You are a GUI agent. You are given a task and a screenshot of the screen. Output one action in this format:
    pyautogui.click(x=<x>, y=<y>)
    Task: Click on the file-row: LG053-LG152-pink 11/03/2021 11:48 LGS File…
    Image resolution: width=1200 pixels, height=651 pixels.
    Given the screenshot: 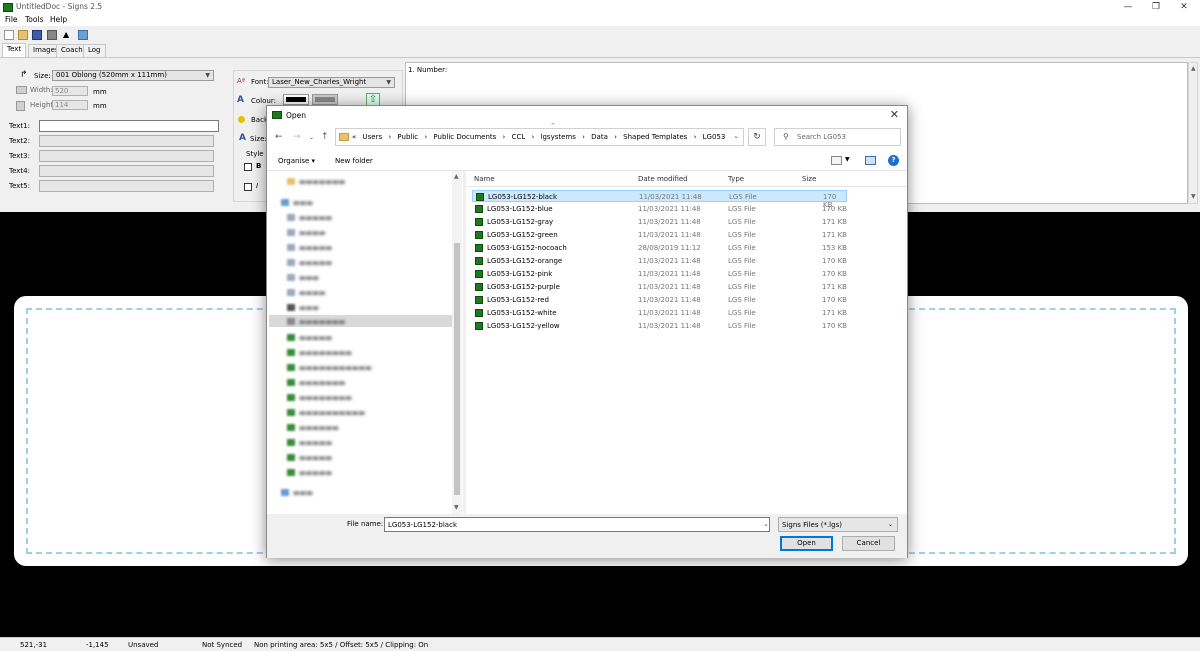 What is the action you would take?
    pyautogui.click(x=659, y=274)
    